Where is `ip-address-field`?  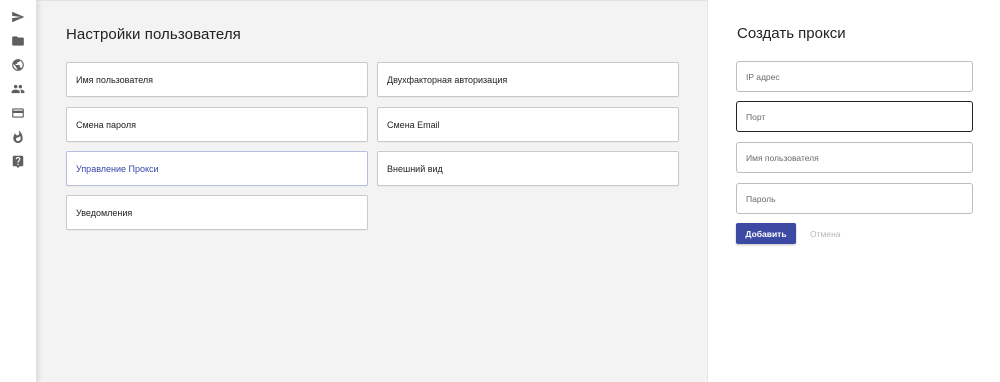
ip-address-field is located at coordinates (854, 76).